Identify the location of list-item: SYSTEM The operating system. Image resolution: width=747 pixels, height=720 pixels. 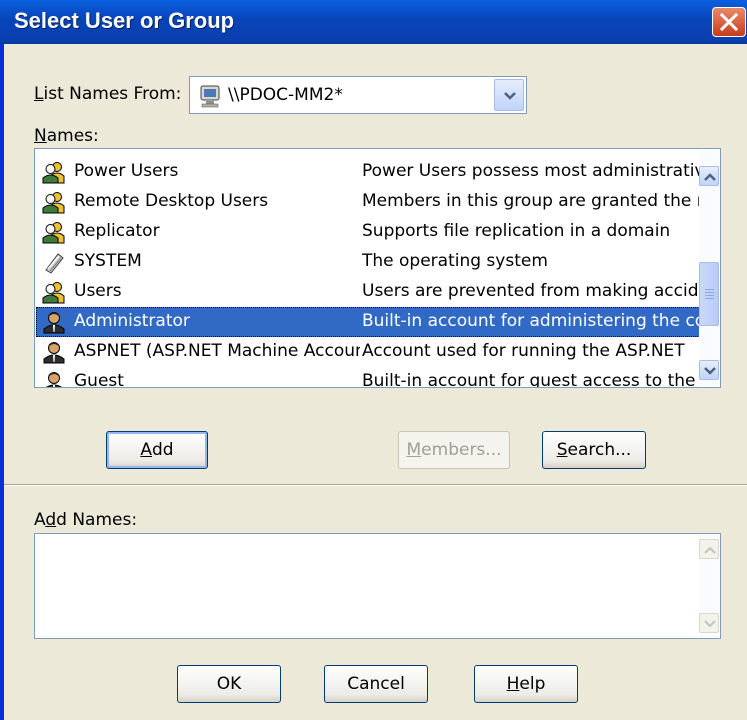
(368, 262).